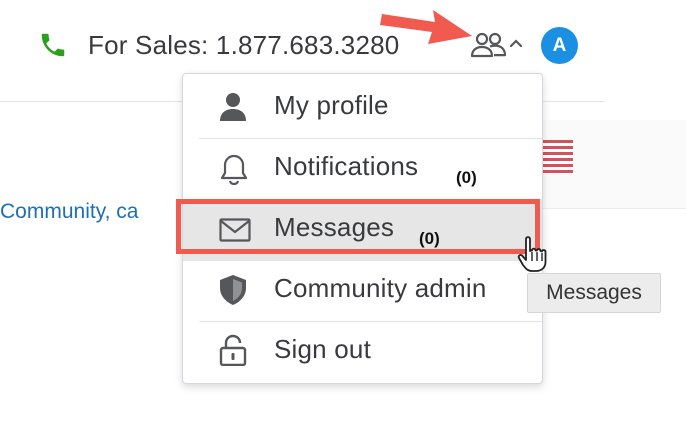 Image resolution: width=686 pixels, height=430 pixels. I want to click on chevron-up-icon, so click(516, 43).